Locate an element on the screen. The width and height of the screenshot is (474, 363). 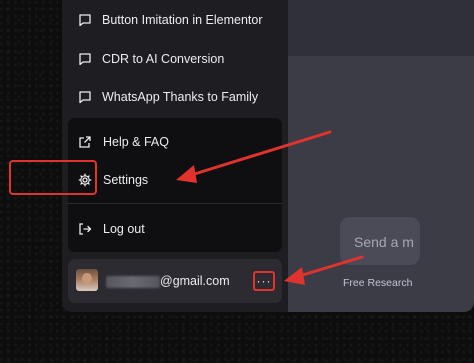
logout-button: Log out is located at coordinates (111, 229).